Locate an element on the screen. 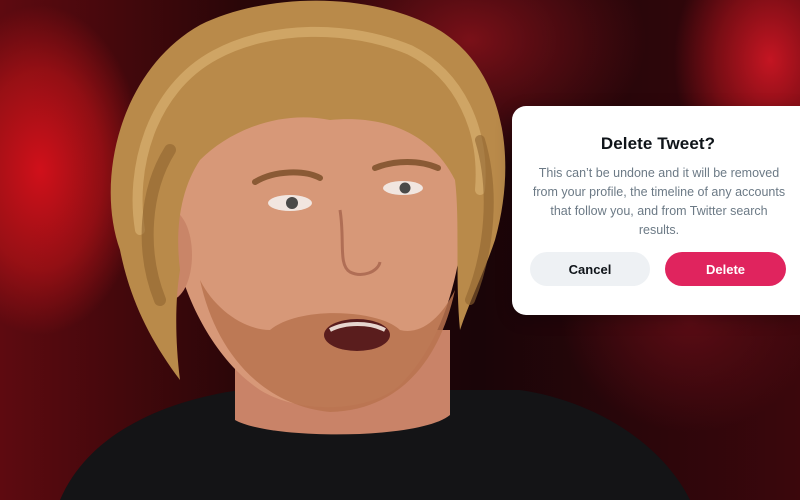 The width and height of the screenshot is (800, 500). delete-button: Delete is located at coordinates (725, 269).